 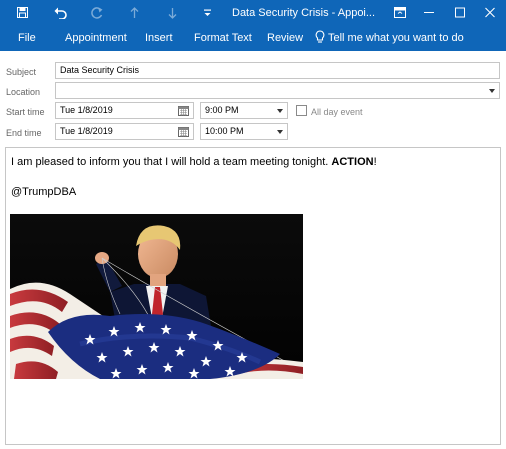 I want to click on save-icon, so click(x=22, y=12).